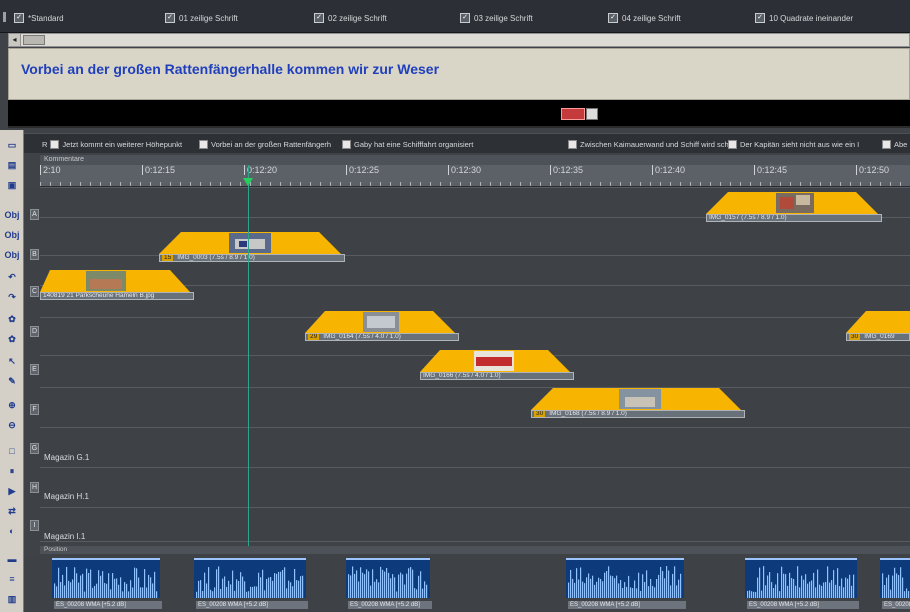  What do you see at coordinates (793, 144) in the screenshot?
I see `chapter-marker: Der Kapitän sieht nicht aus wie ein I` at bounding box center [793, 144].